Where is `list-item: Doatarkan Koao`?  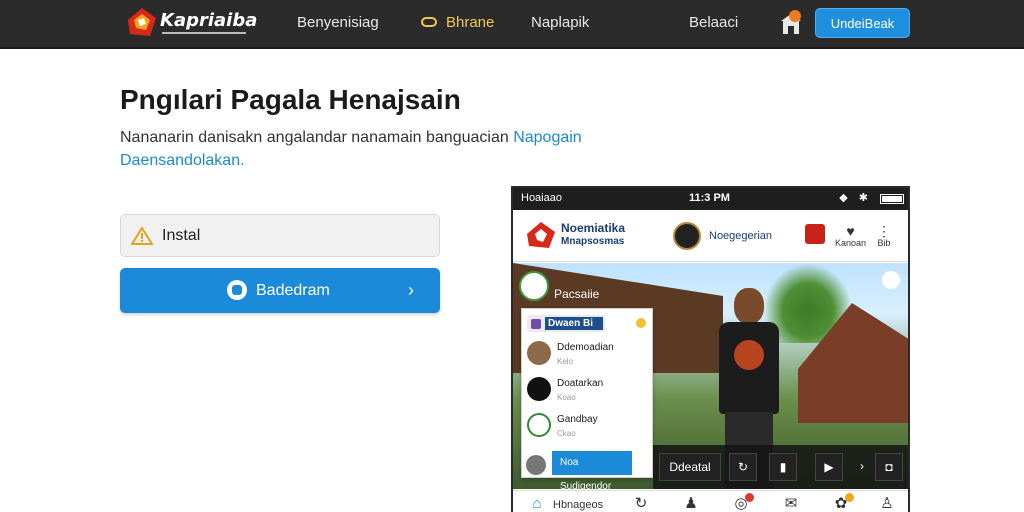
list-item: Doatarkan Koao is located at coordinates (589, 392).